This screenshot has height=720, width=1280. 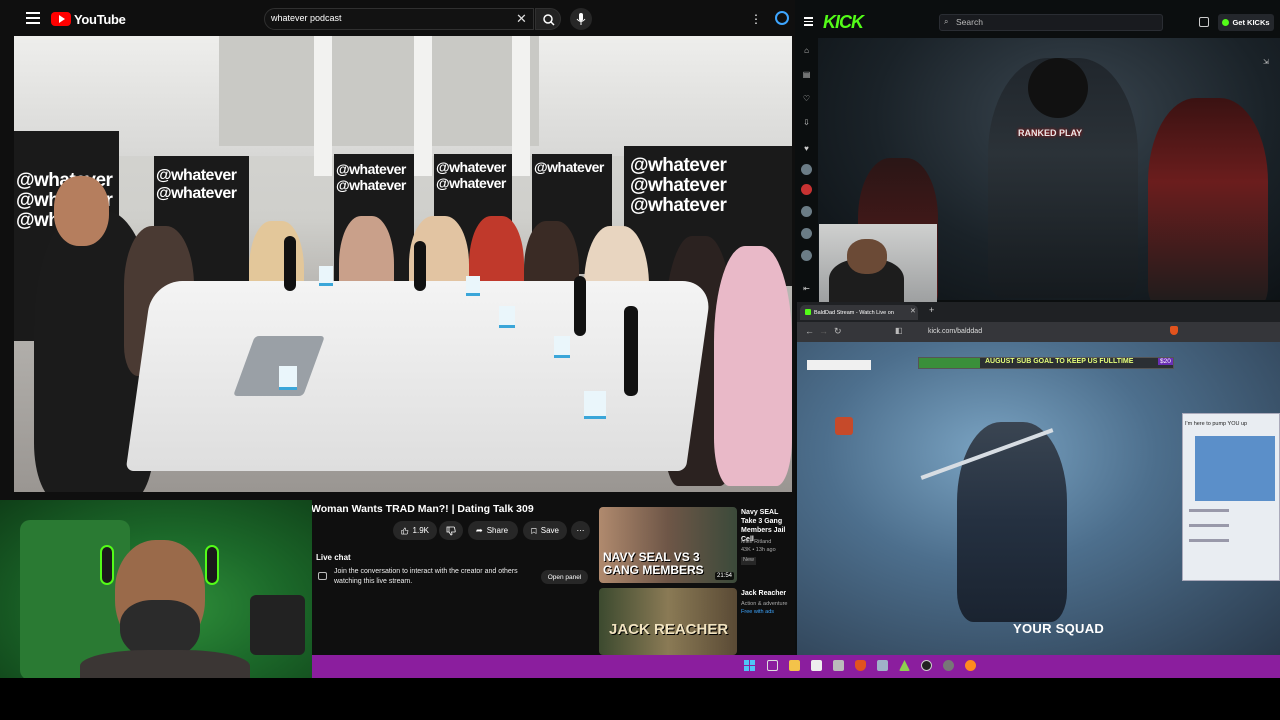 I want to click on address-bar, so click(x=1038, y=332).